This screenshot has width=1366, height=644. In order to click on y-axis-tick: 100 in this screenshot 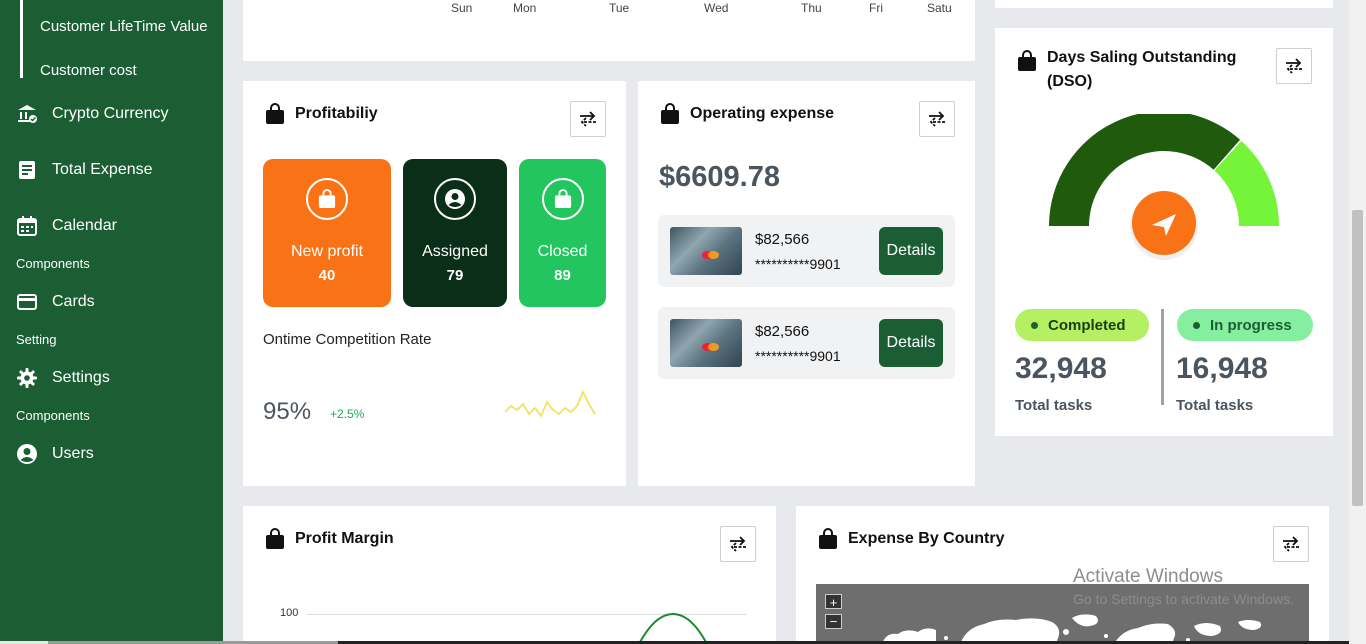, I will do `click(289, 613)`.